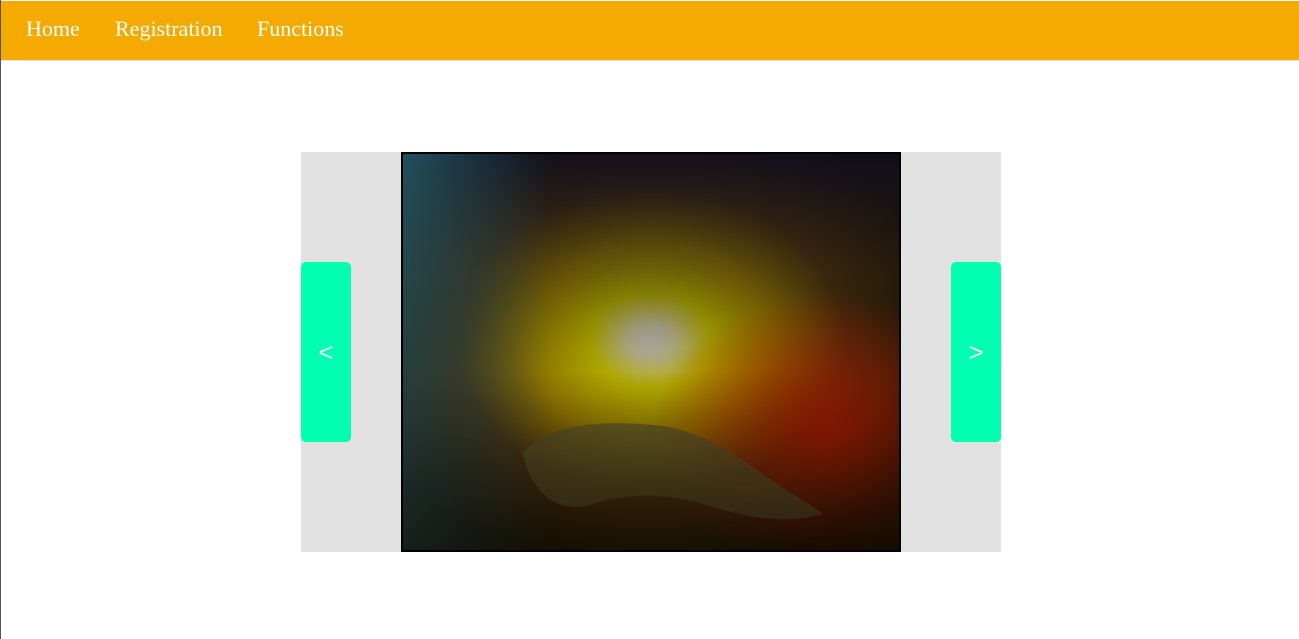  What do you see at coordinates (976, 352) in the screenshot?
I see `slider-next-button: >` at bounding box center [976, 352].